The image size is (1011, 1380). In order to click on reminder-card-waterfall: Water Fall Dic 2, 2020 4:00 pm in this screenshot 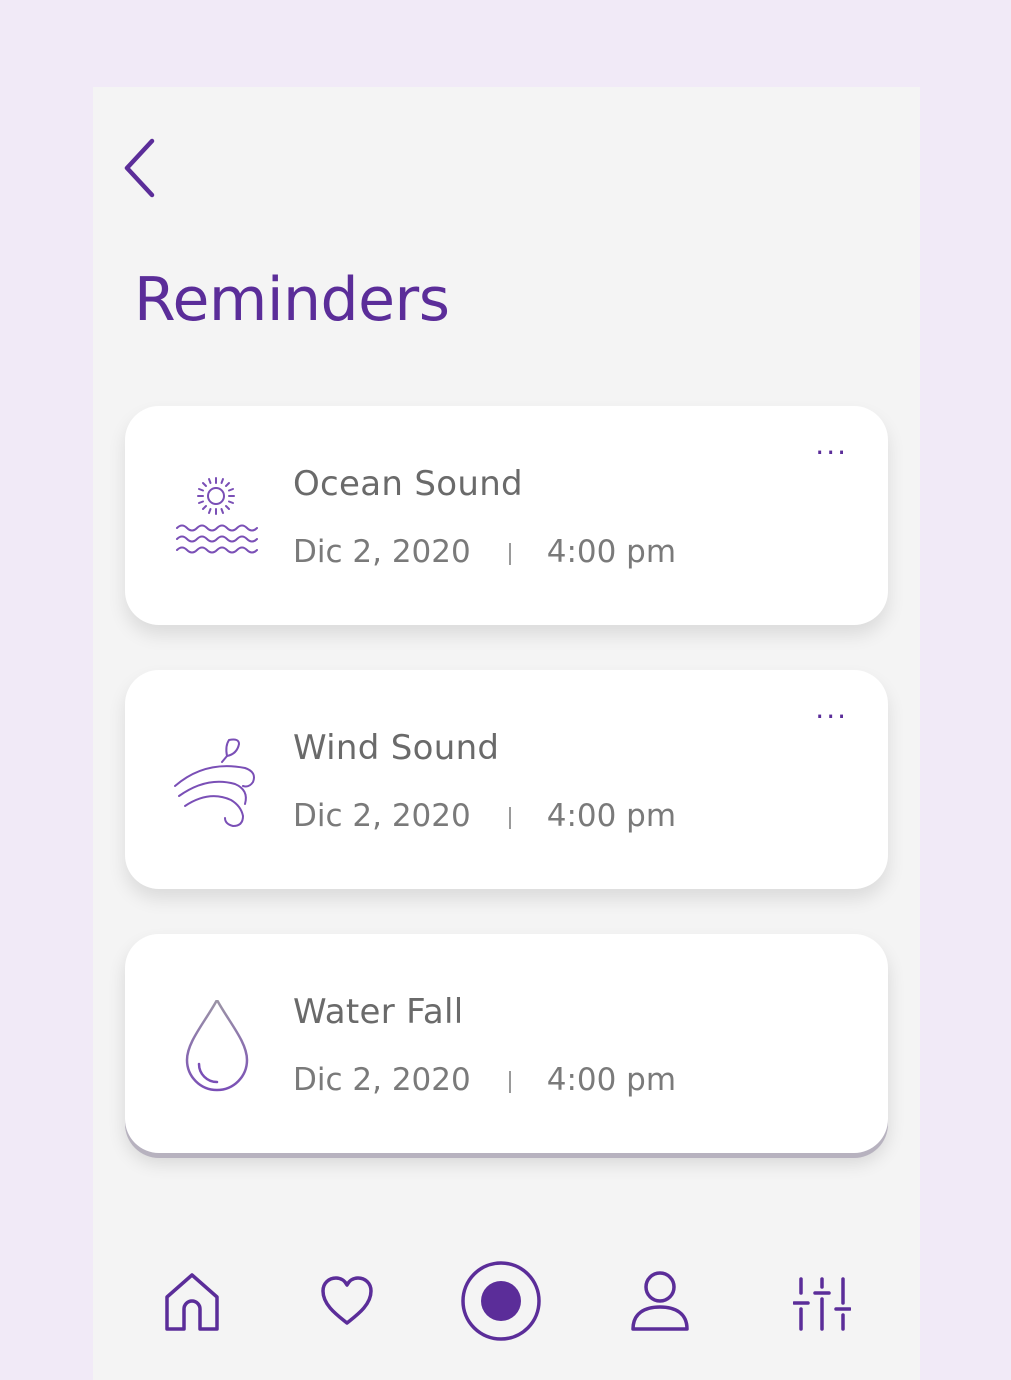, I will do `click(506, 1043)`.